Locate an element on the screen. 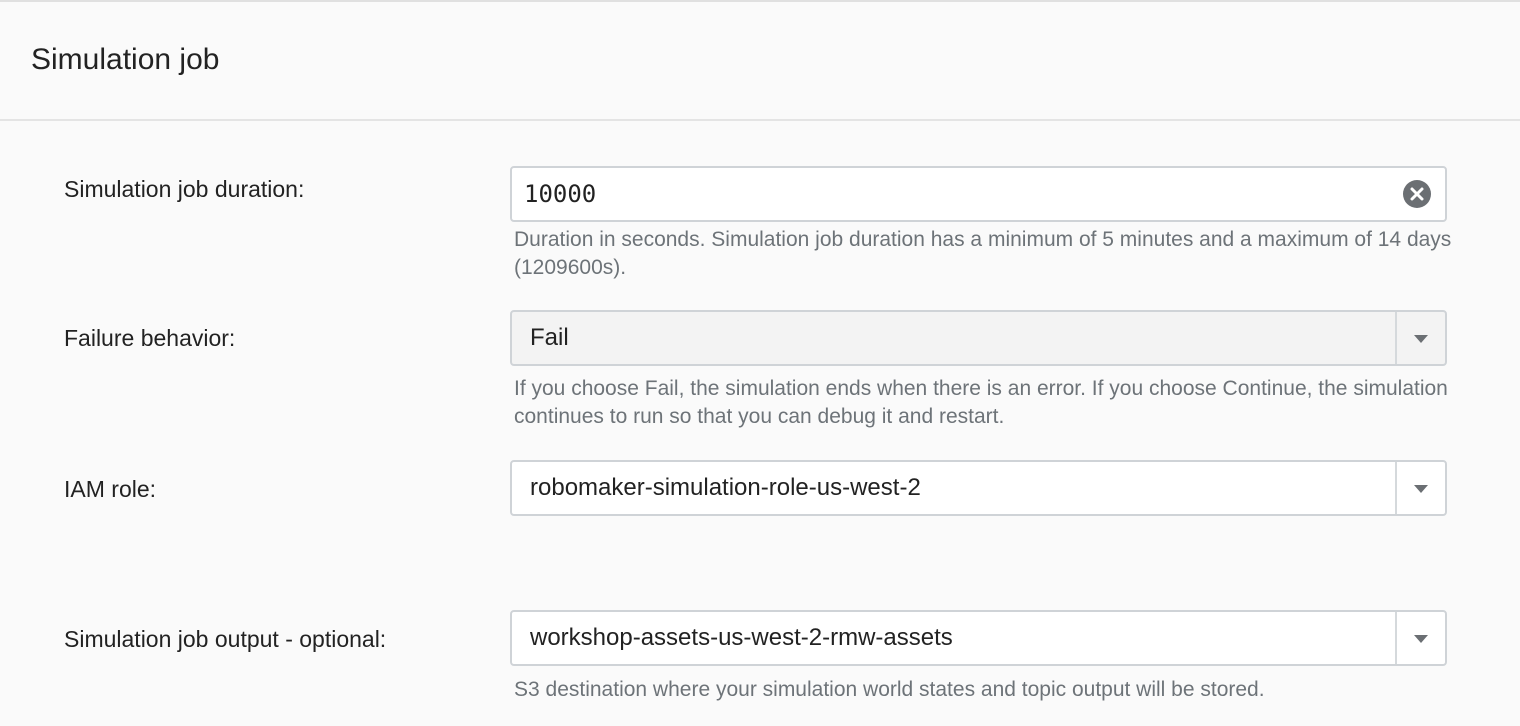 The width and height of the screenshot is (1520, 726). duration-input-value: 10000 is located at coordinates (560, 194).